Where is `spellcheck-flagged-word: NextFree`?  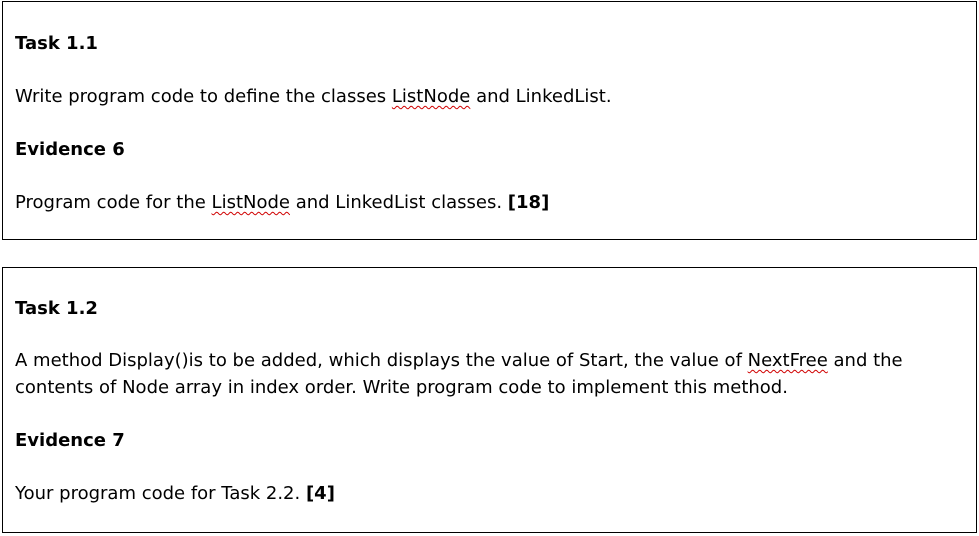
spellcheck-flagged-word: NextFree is located at coordinates (788, 360).